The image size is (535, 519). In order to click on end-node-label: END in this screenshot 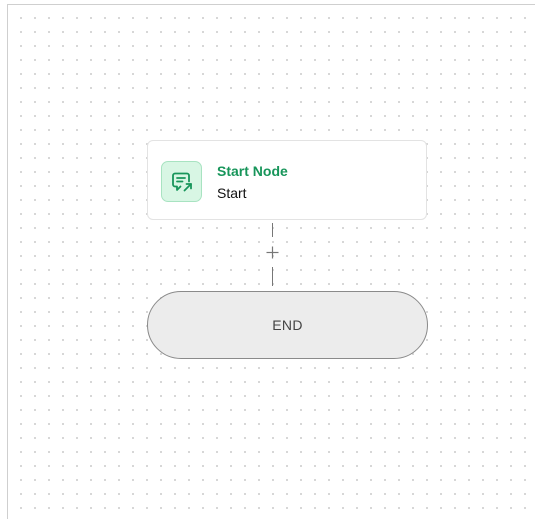, I will do `click(287, 325)`.